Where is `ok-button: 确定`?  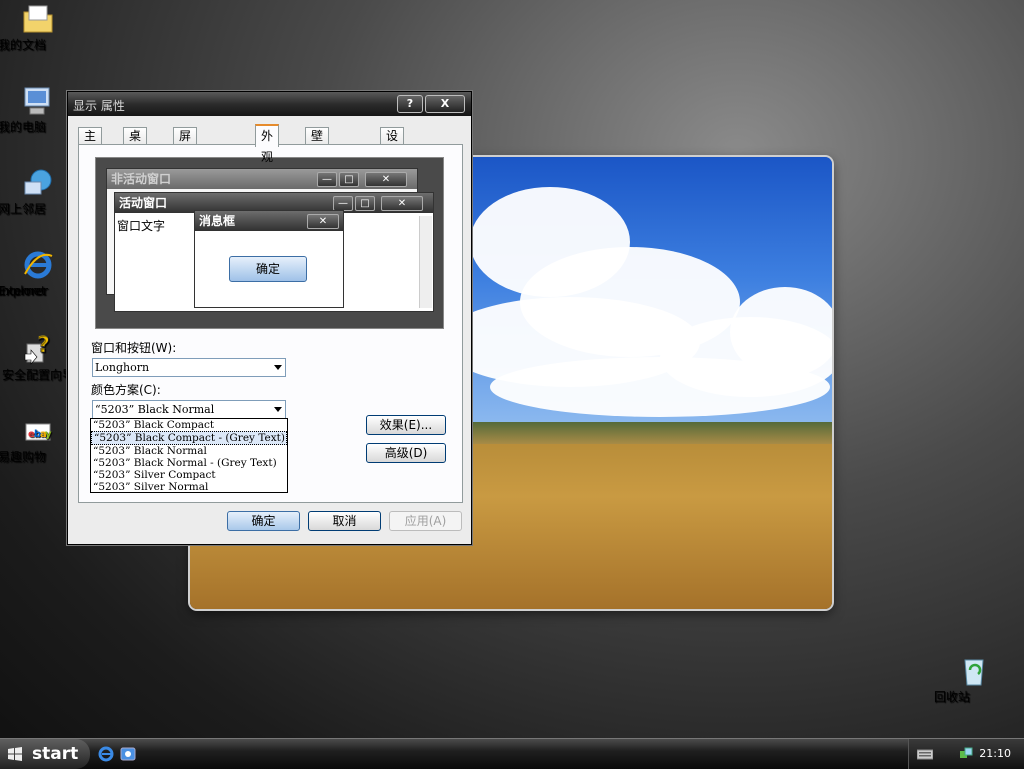
ok-button: 确定 is located at coordinates (263, 521).